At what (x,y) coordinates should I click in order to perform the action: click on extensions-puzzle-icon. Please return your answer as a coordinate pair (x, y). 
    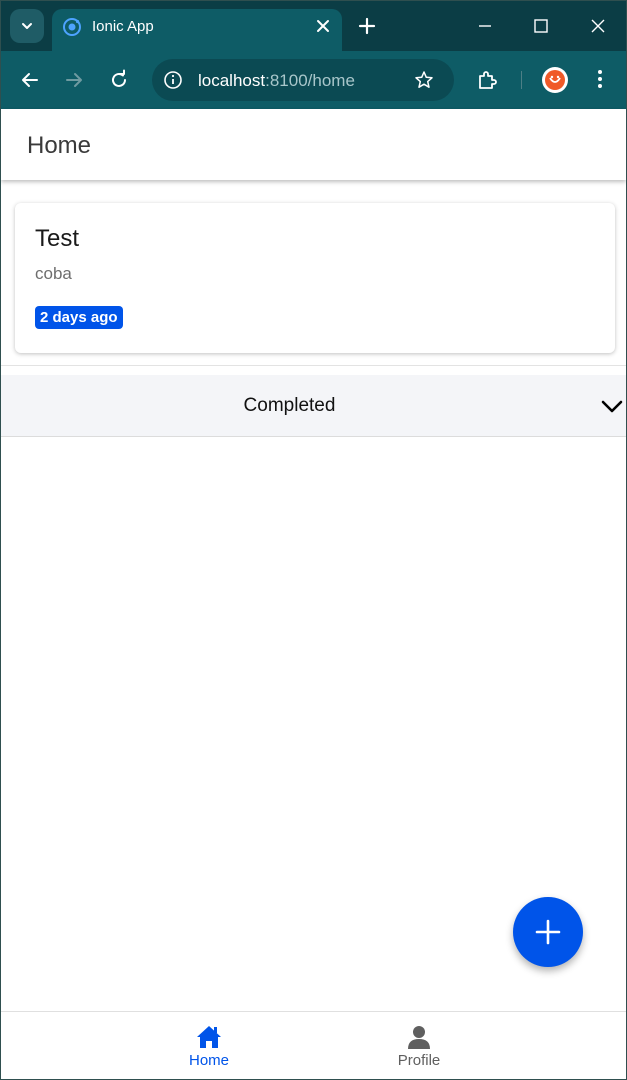
    Looking at the image, I should click on (487, 81).